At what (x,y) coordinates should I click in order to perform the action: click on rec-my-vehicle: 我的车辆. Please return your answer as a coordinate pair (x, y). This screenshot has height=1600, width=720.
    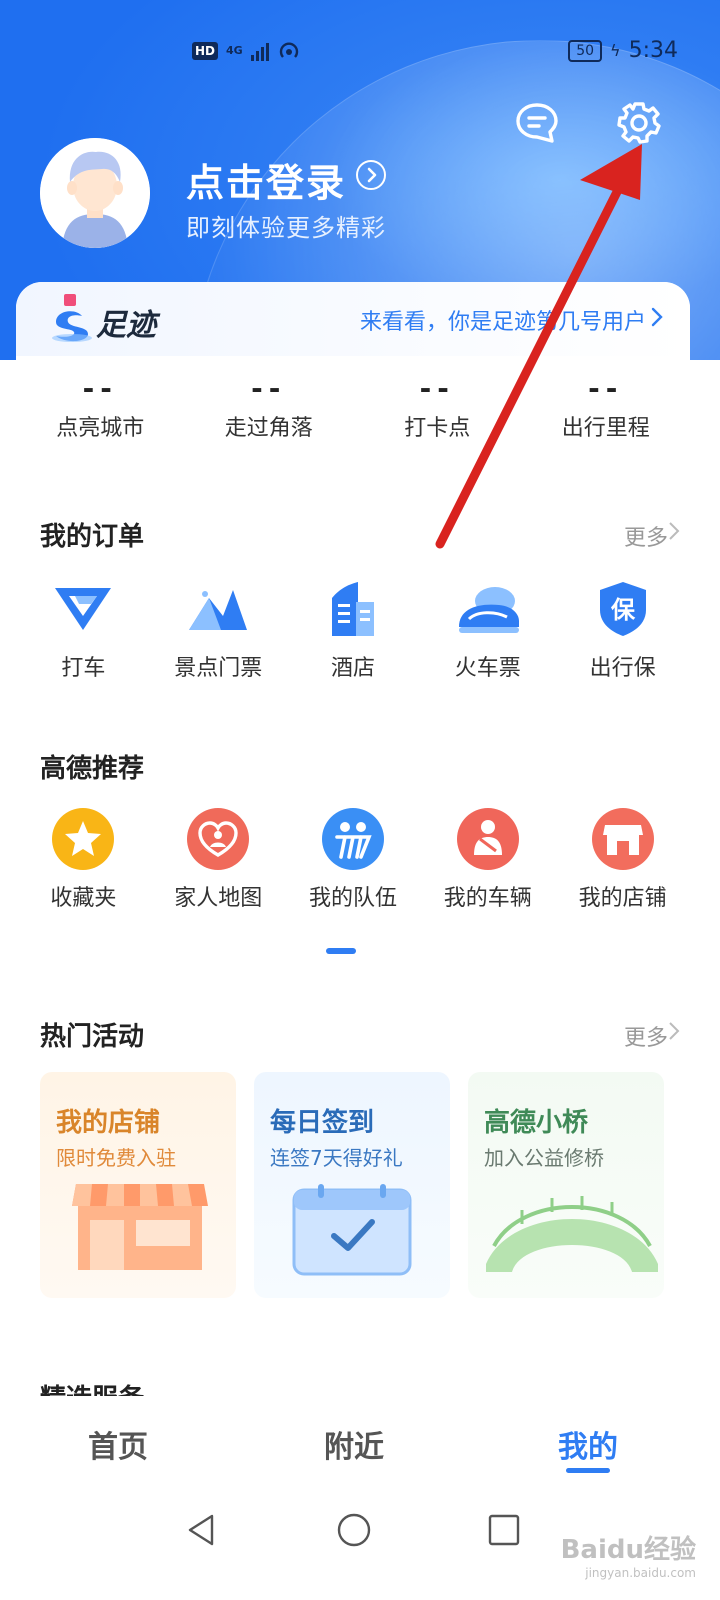
    Looking at the image, I should click on (487, 859).